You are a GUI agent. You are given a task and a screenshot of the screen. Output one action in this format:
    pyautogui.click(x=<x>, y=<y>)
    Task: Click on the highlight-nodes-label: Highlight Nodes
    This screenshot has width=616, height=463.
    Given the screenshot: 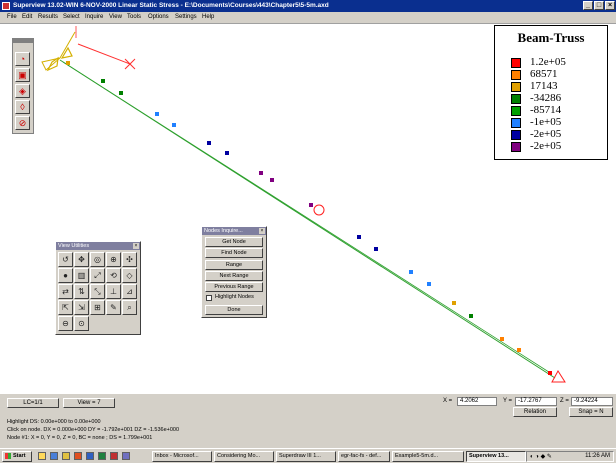 What is the action you would take?
    pyautogui.click(x=234, y=297)
    